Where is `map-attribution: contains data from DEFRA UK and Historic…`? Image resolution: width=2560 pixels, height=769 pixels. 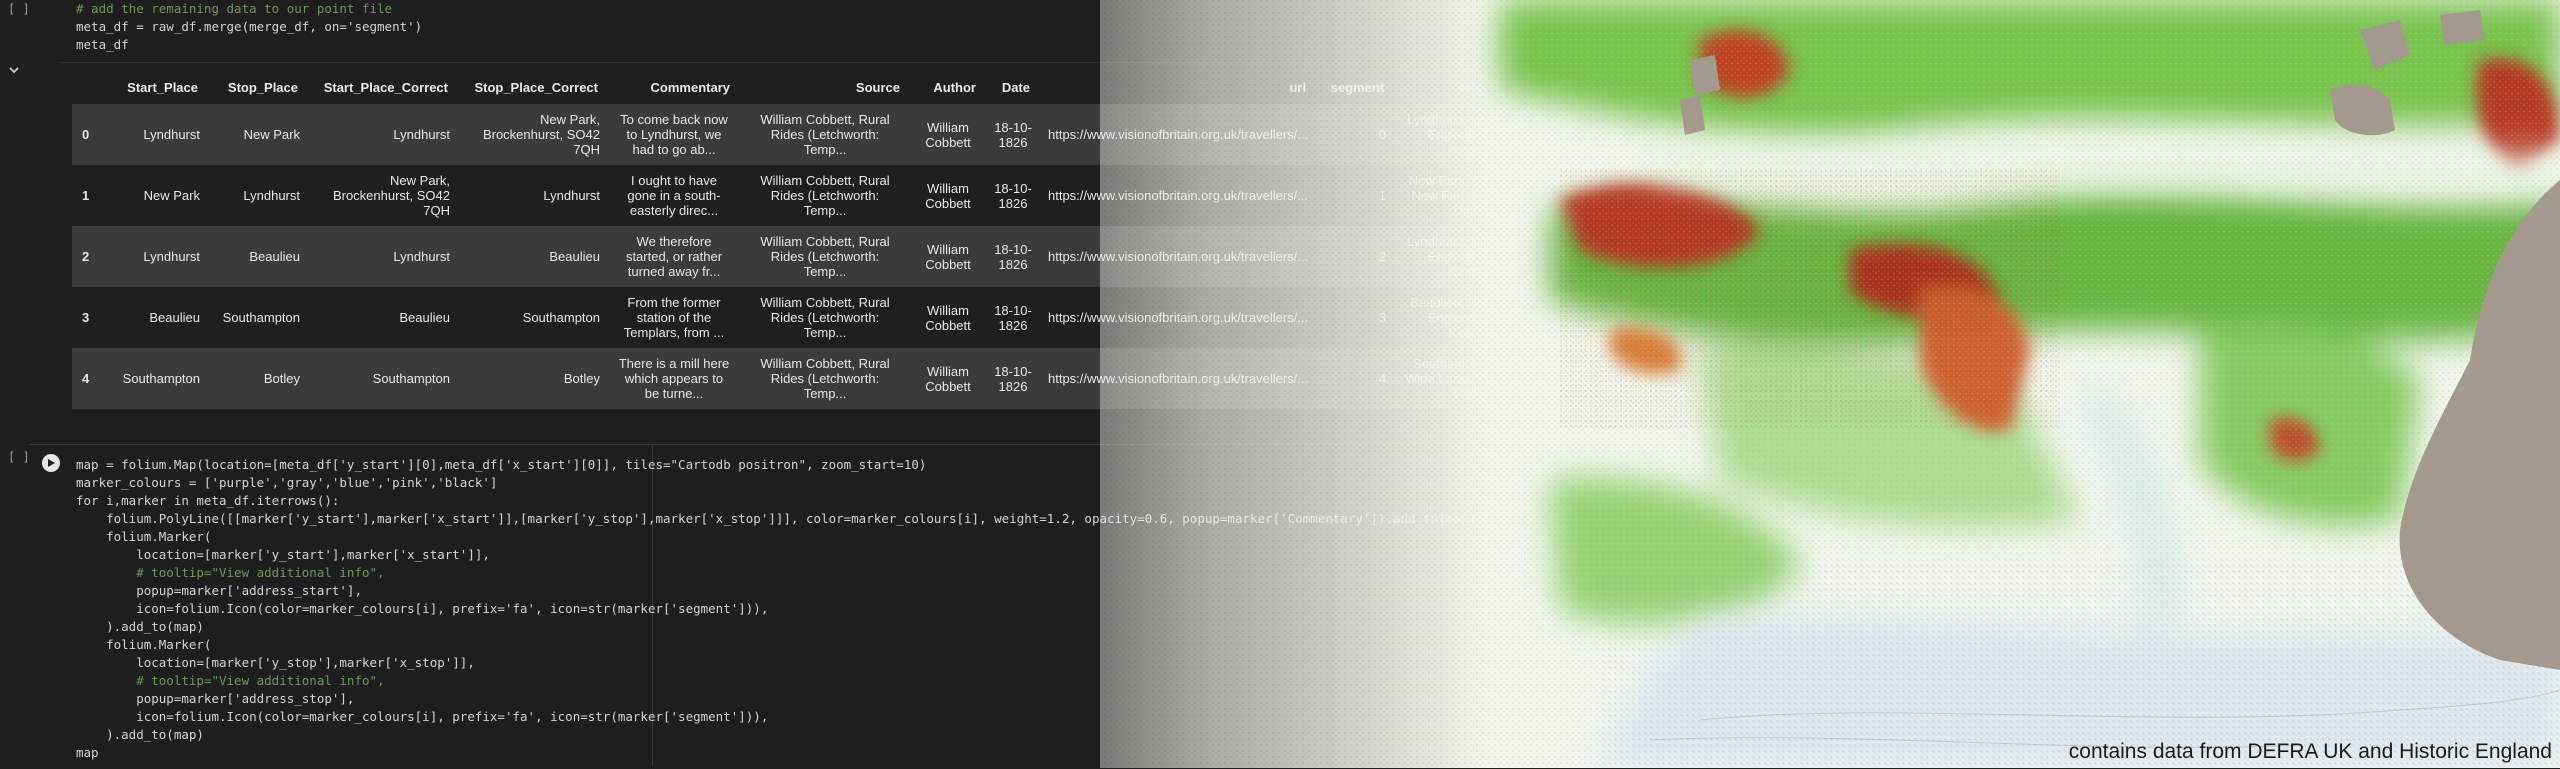 map-attribution: contains data from DEFRA UK and Historic… is located at coordinates (2310, 751).